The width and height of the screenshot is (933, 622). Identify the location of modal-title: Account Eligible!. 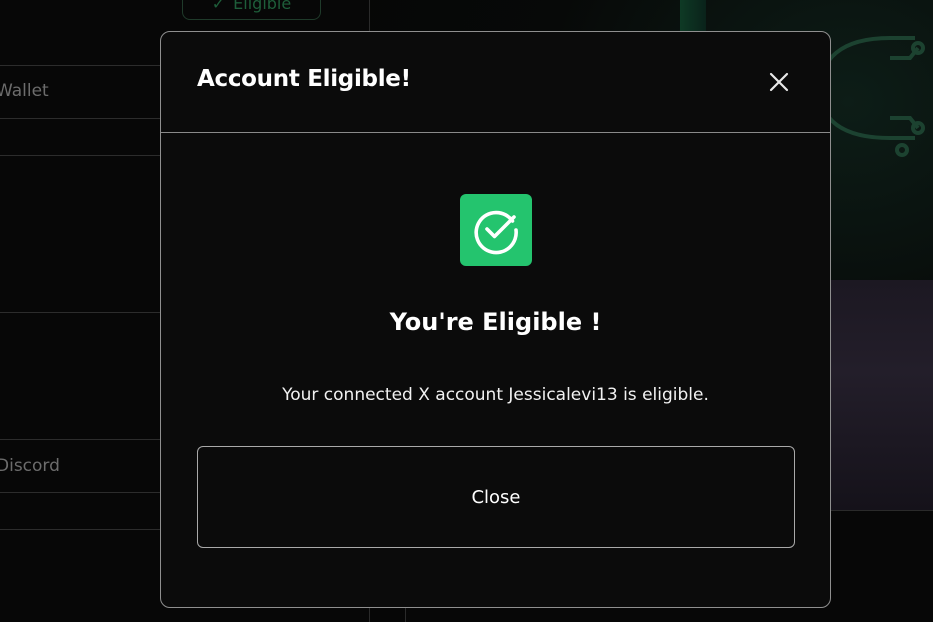
(304, 79).